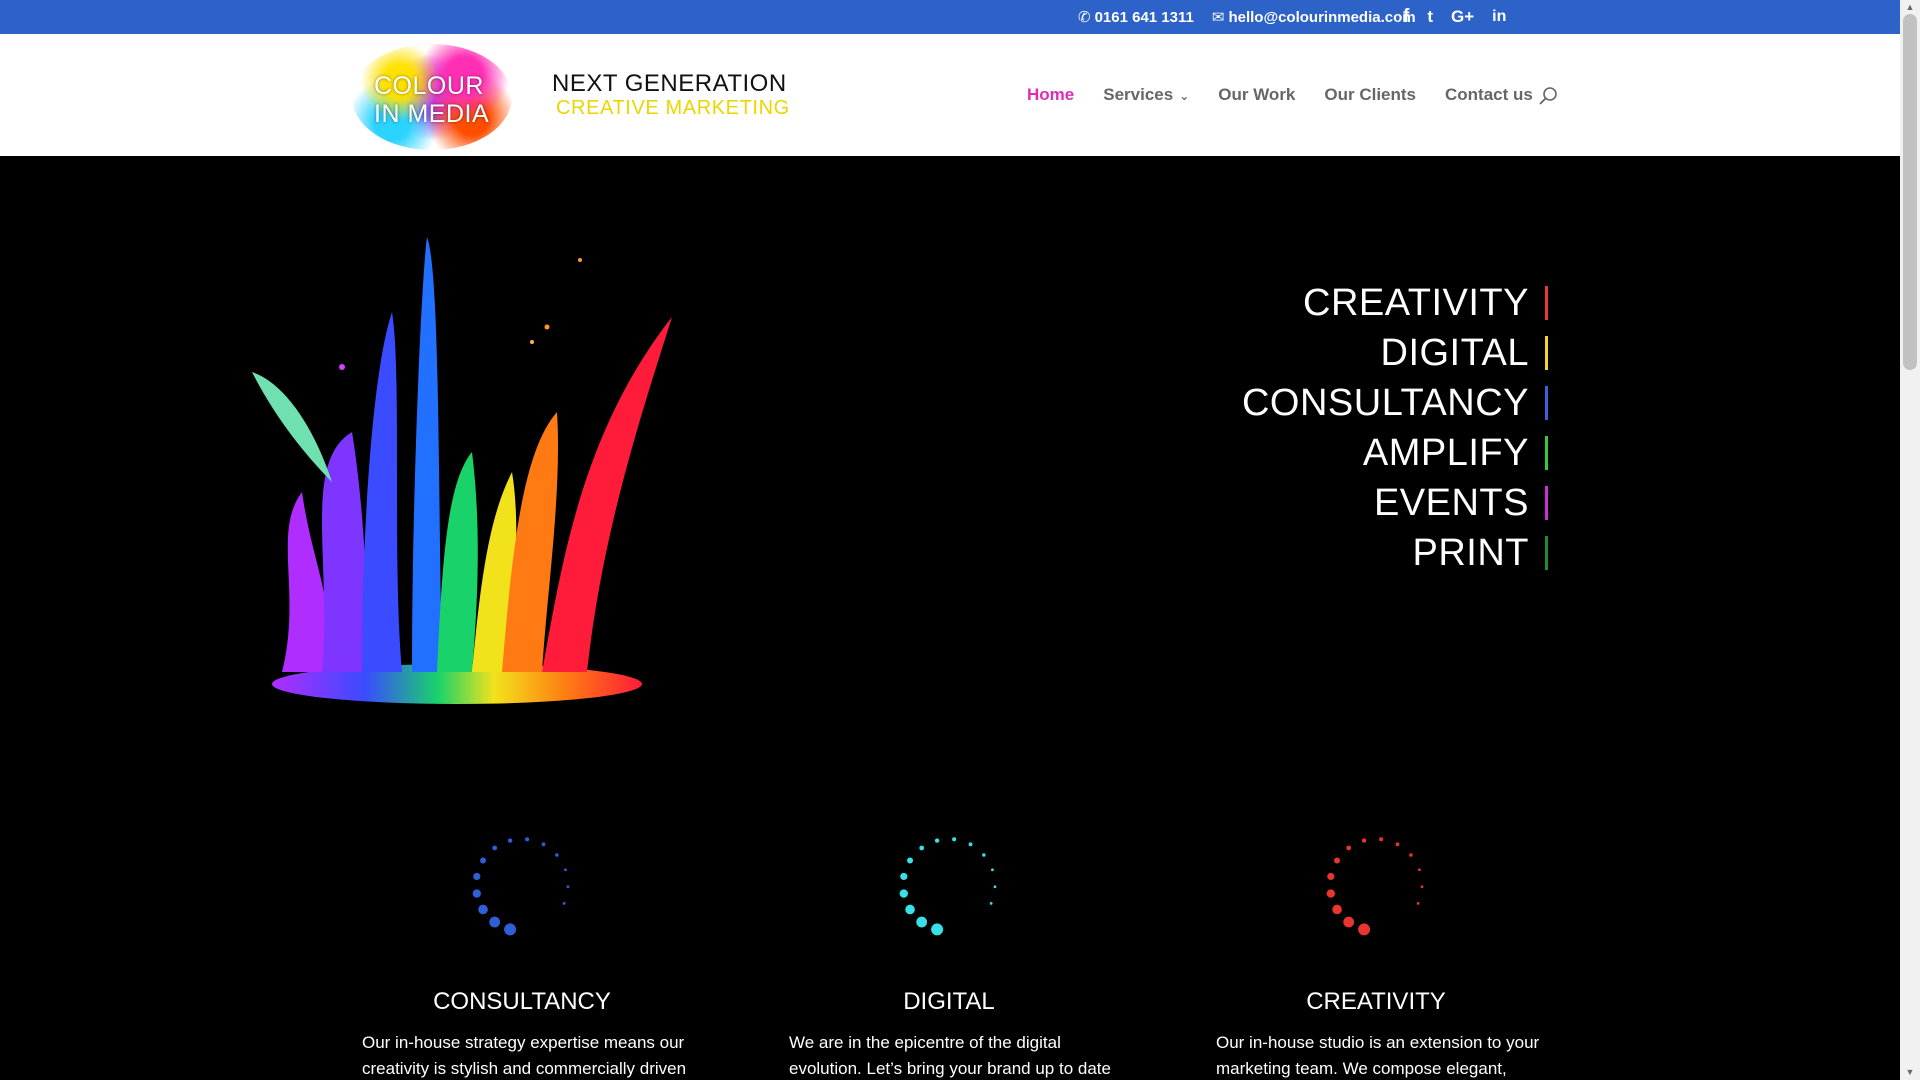 The height and width of the screenshot is (1080, 1920). I want to click on word-digital: DIGITAL, so click(1397, 353).